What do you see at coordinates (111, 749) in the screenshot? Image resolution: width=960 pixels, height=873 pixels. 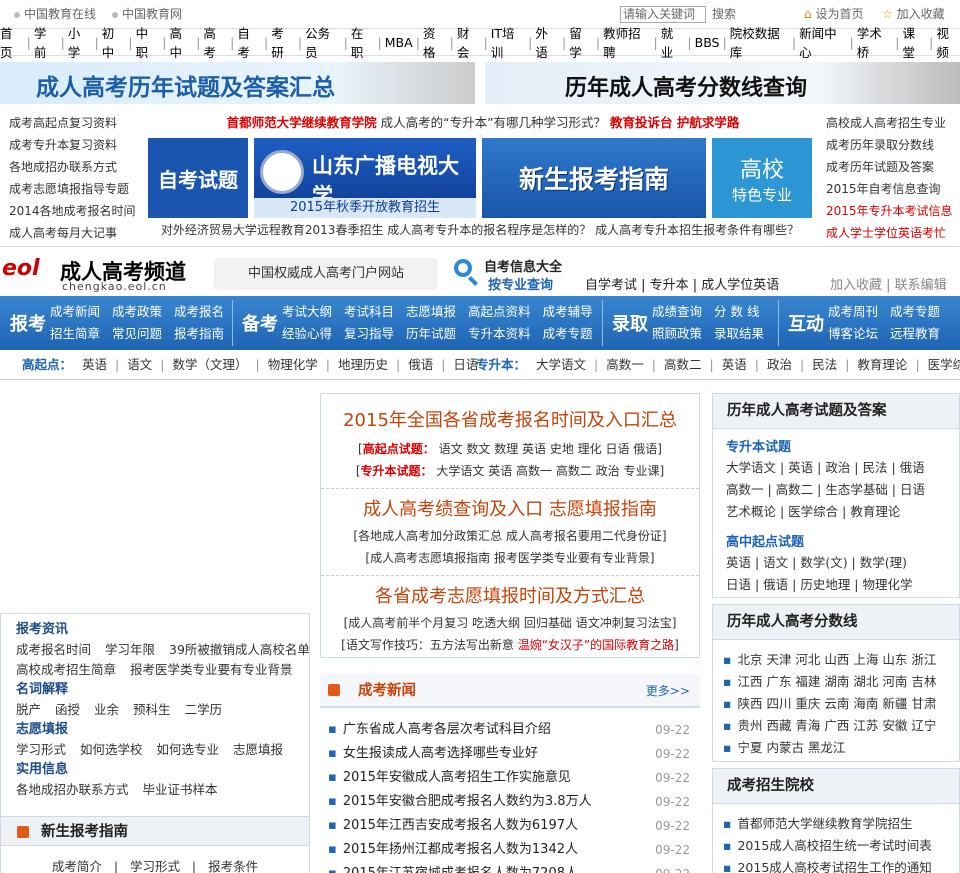 I see `info-link: 如何选学校` at bounding box center [111, 749].